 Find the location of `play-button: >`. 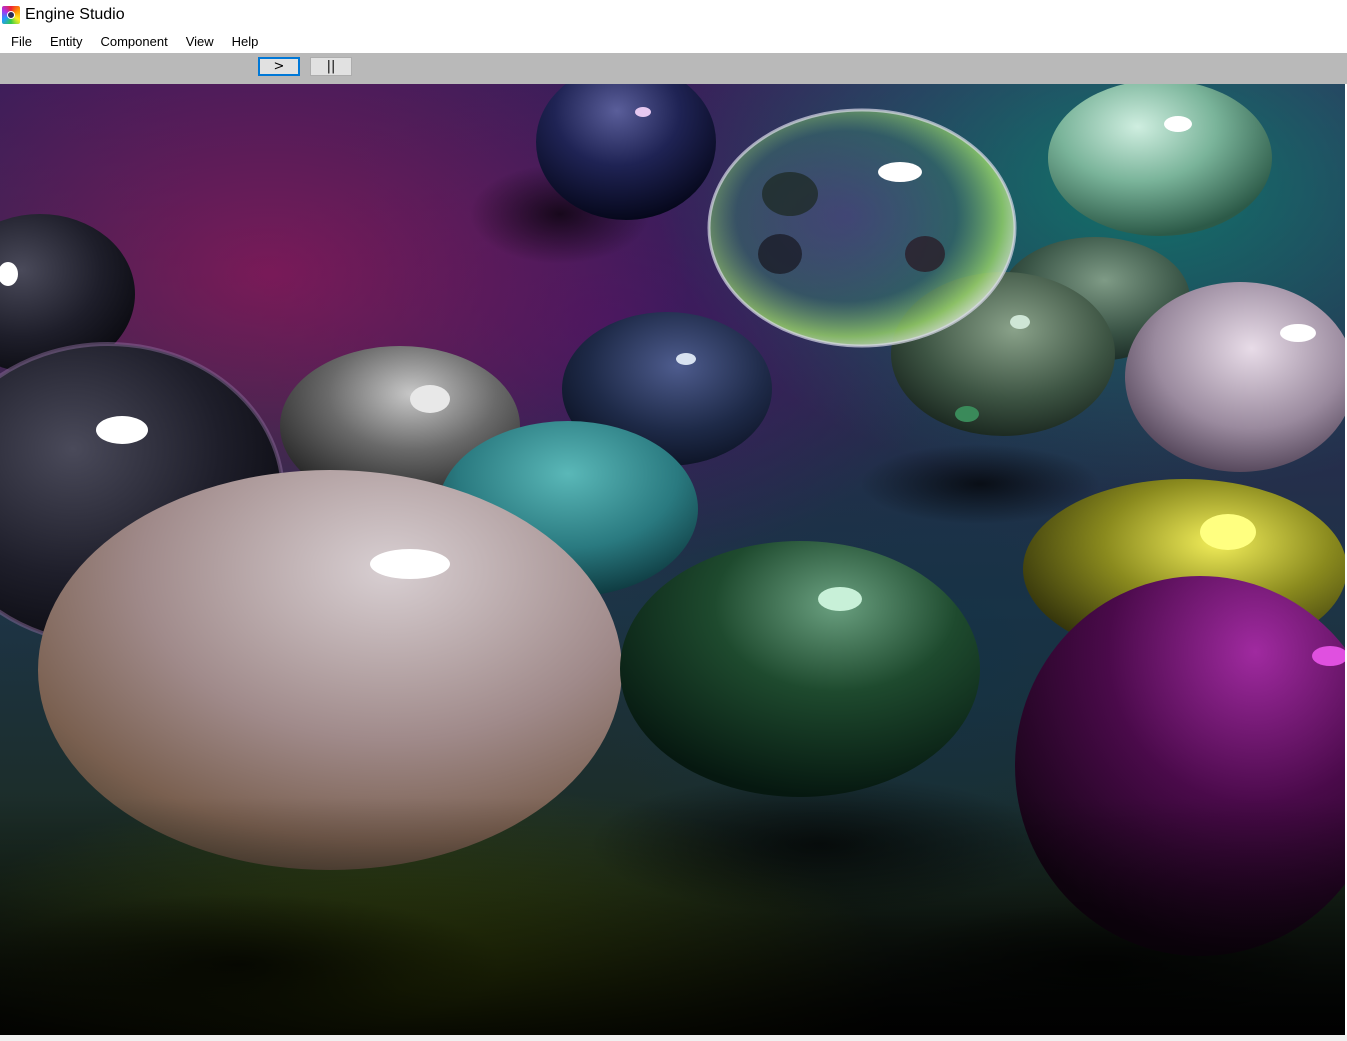

play-button: > is located at coordinates (279, 66).